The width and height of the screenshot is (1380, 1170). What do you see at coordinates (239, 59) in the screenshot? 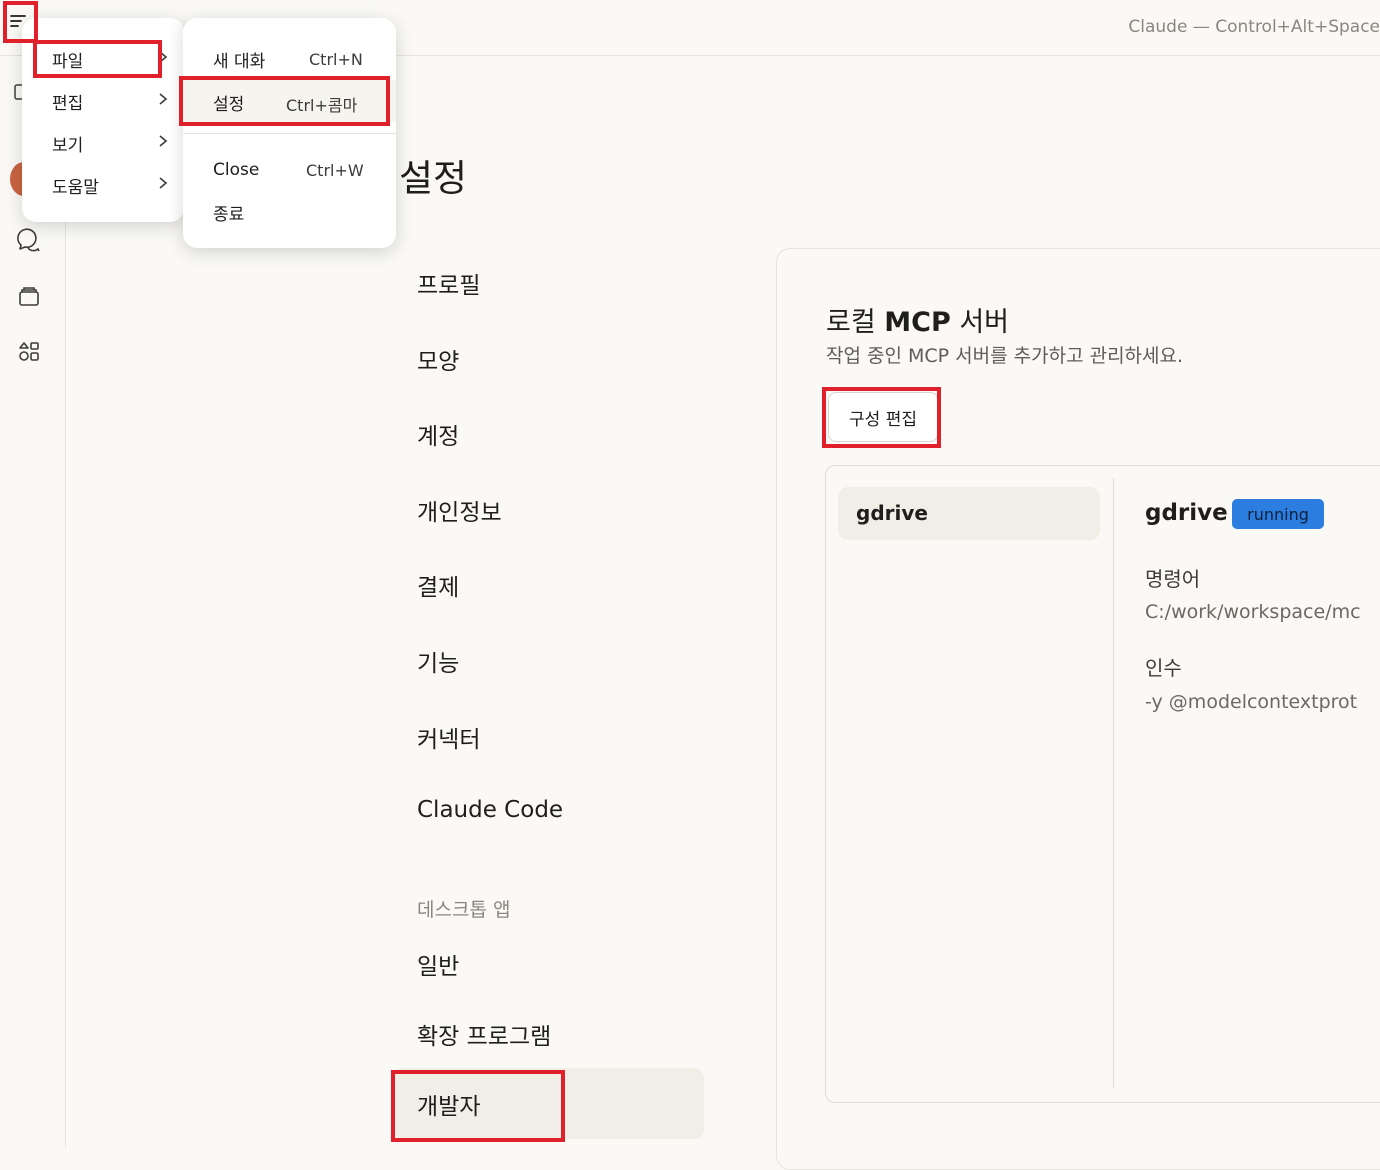
I see `submenu-item-new-chat: 새 대화` at bounding box center [239, 59].